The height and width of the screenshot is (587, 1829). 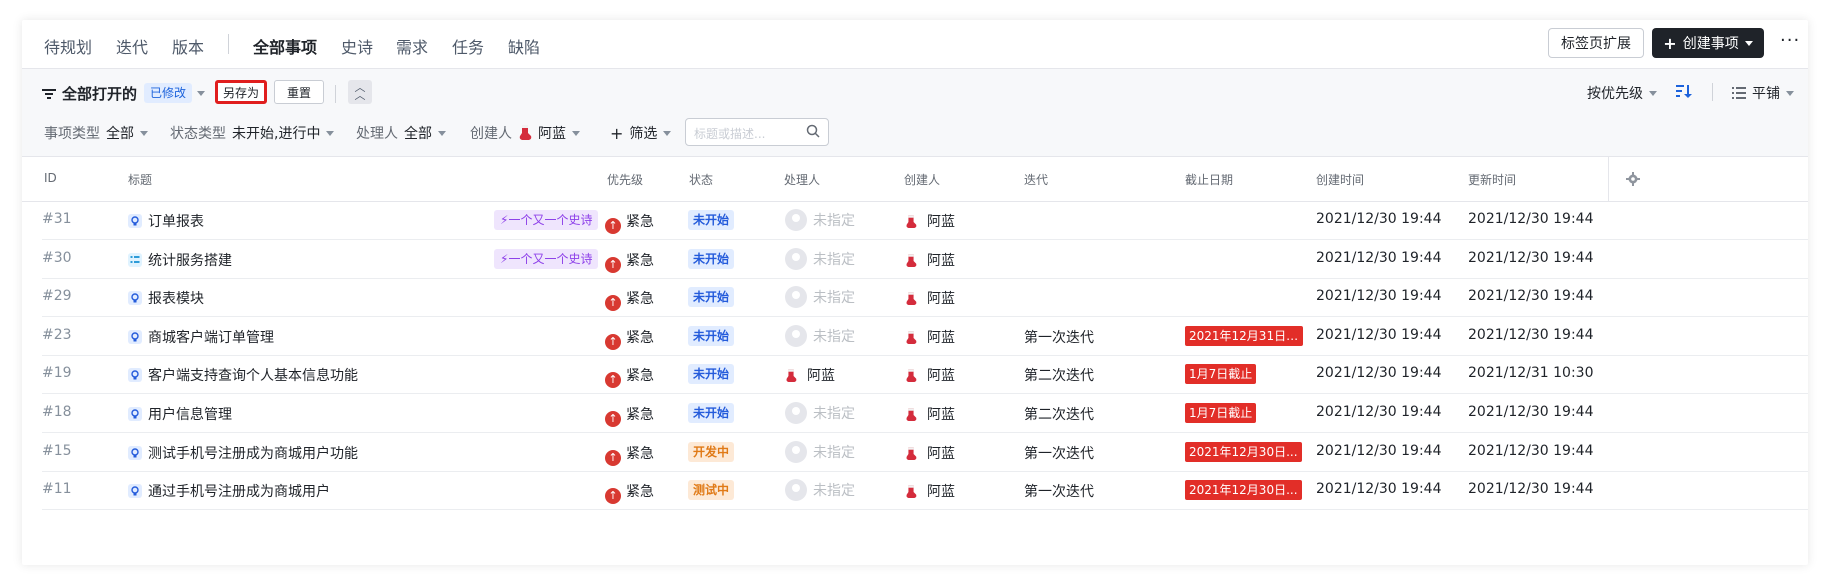 I want to click on row-id: #11, so click(x=57, y=489).